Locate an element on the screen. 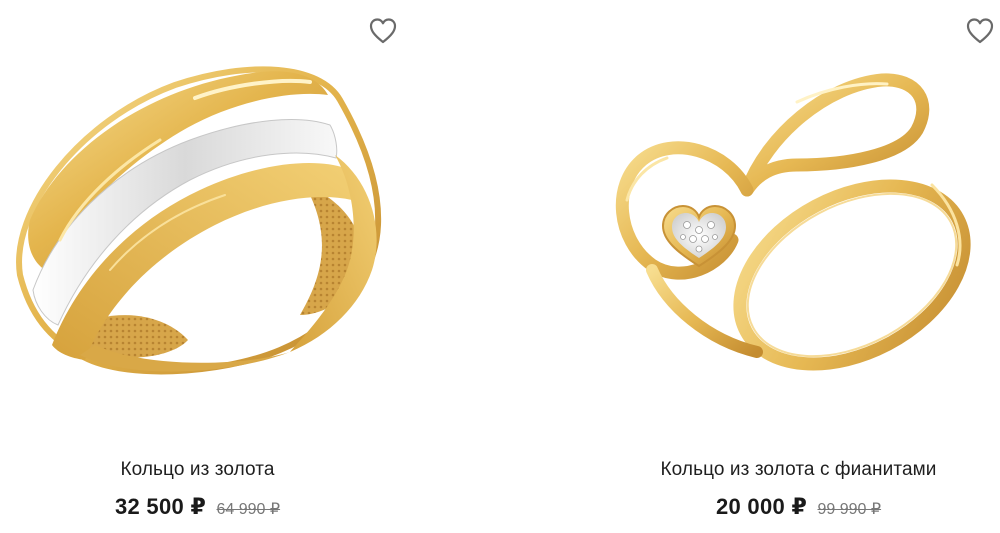 Image resolution: width=1000 pixels, height=533 pixels. current-price: 32 500 ₽ is located at coordinates (160, 506).